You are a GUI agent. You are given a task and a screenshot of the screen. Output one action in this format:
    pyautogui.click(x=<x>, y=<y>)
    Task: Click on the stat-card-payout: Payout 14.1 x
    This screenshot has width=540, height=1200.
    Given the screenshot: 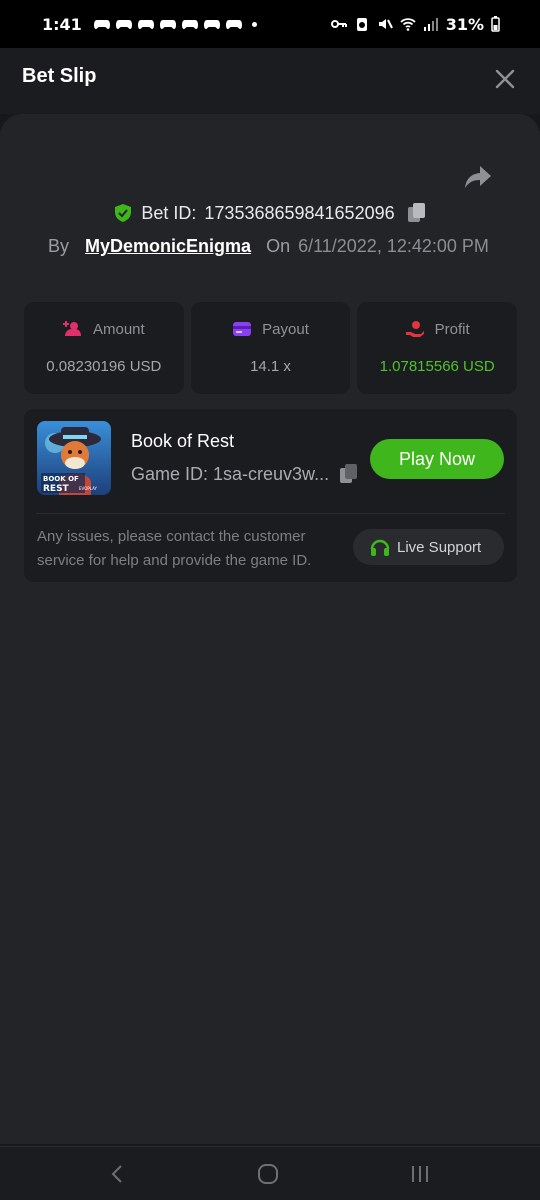 What is the action you would take?
    pyautogui.click(x=270, y=348)
    